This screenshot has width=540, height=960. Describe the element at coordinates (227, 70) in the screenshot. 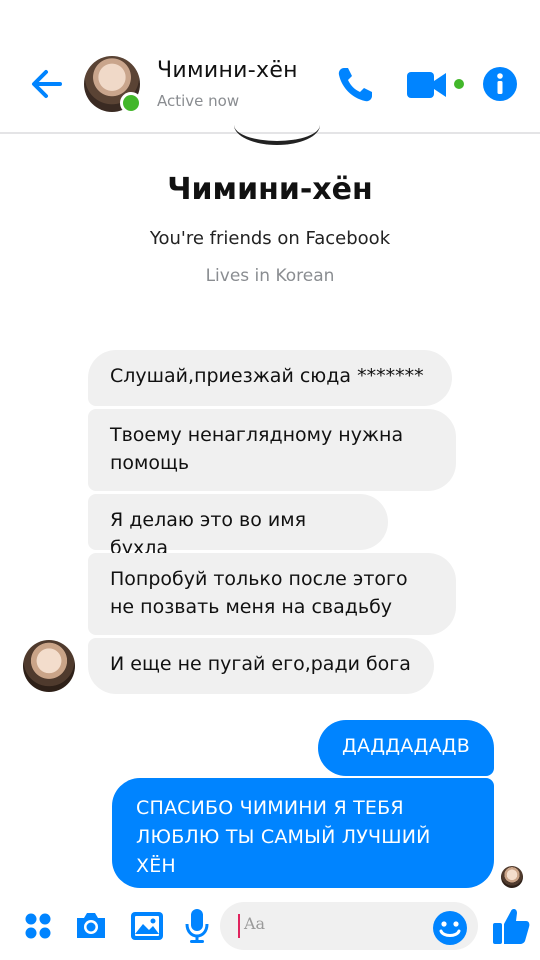

I see `contact-name: Чимини-хён` at that location.